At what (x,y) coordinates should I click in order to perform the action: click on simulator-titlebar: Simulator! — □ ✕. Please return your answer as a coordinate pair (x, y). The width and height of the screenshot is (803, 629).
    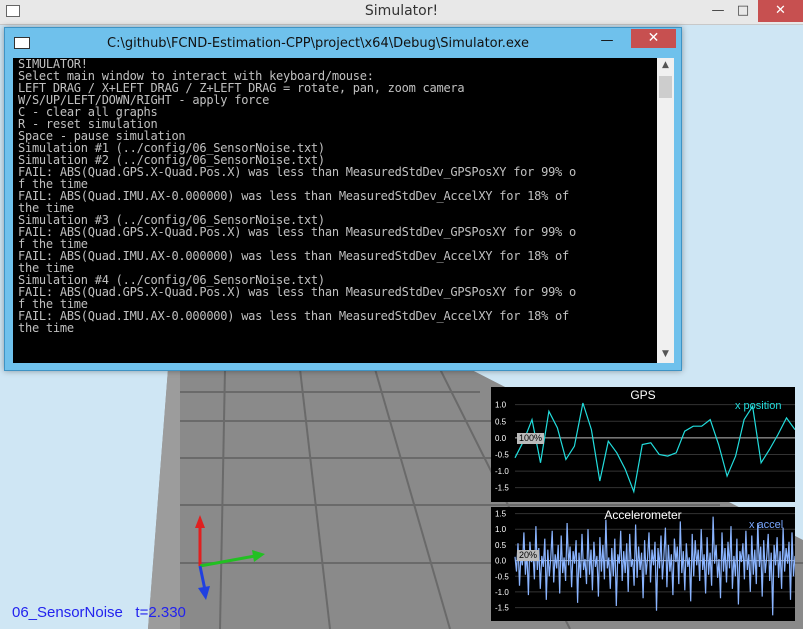
    Looking at the image, I should click on (401, 12).